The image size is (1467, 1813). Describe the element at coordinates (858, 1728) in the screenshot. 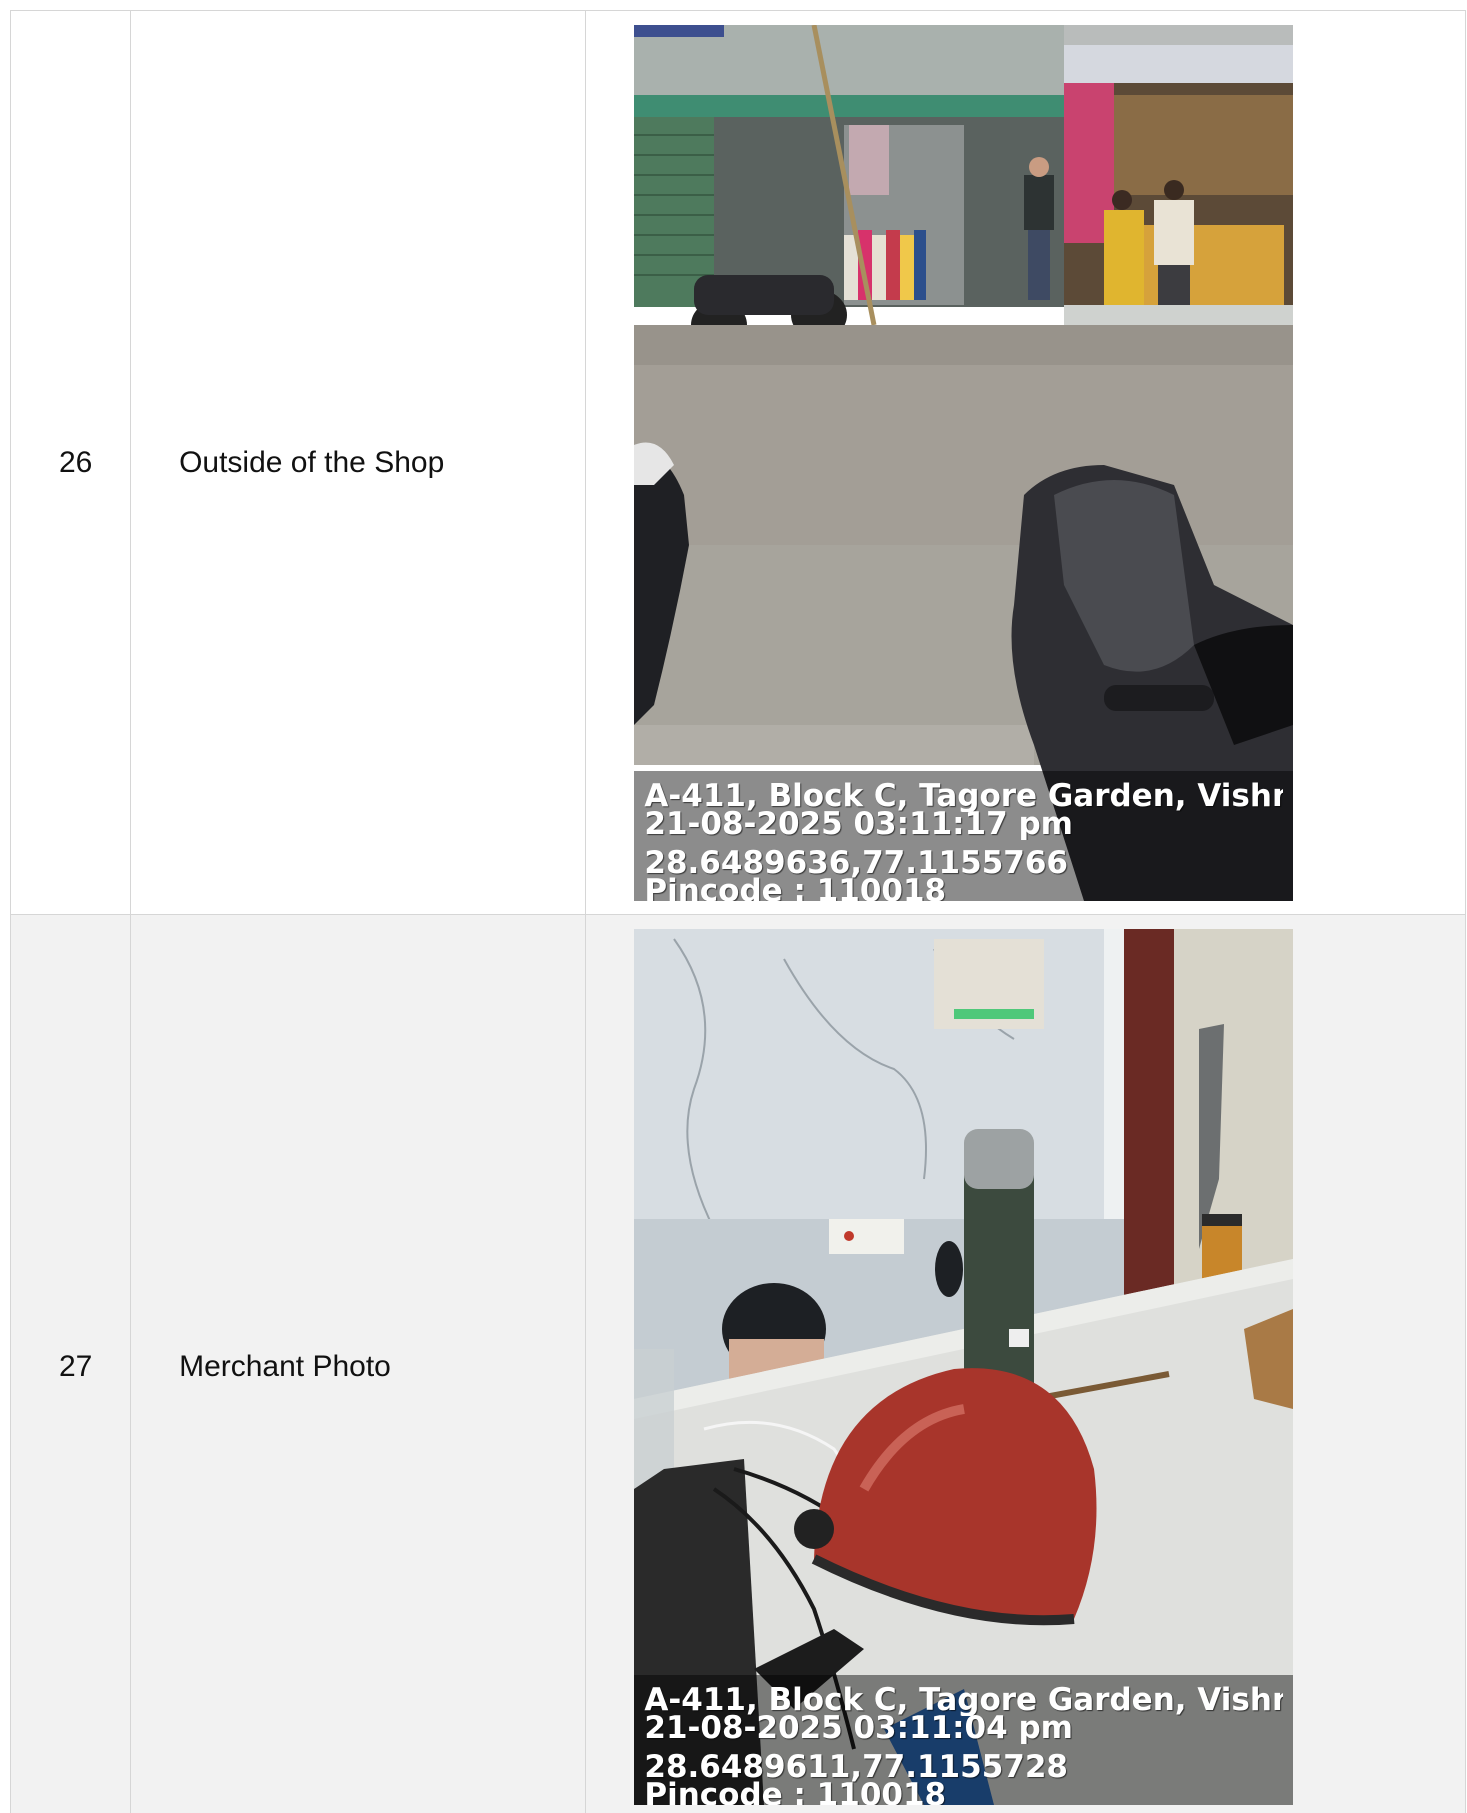

I see `stamp-datetime: 21-08-2025 03:11:04 pm` at that location.